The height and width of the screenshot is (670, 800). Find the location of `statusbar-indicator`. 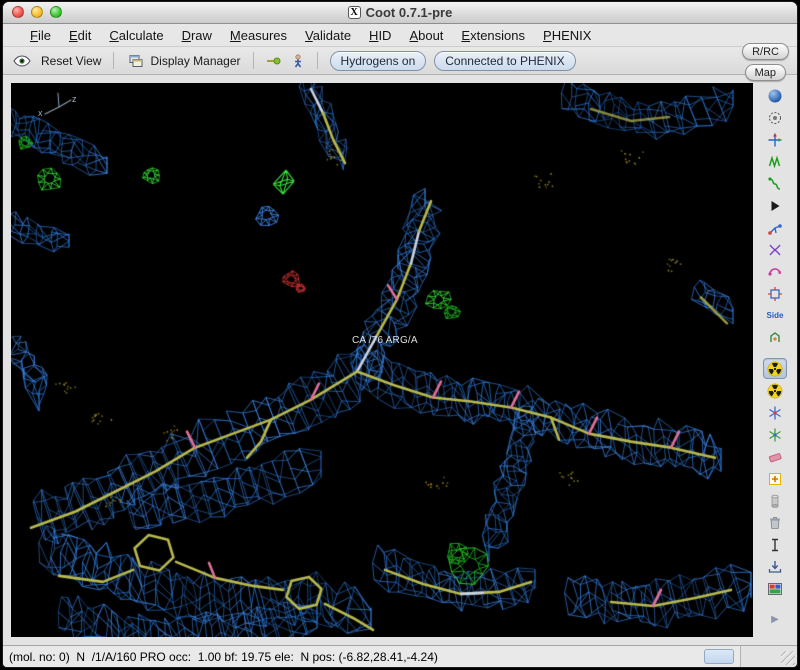

statusbar-indicator is located at coordinates (719, 656).